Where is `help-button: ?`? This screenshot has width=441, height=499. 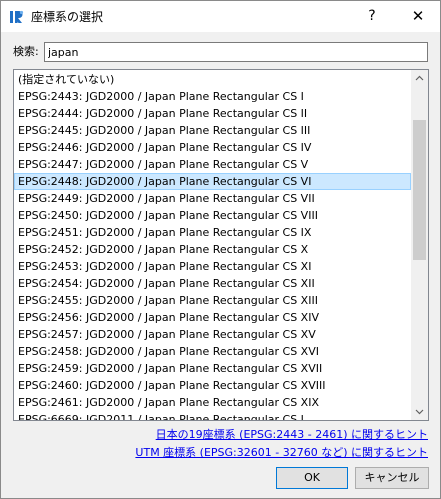
help-button: ? is located at coordinates (372, 16).